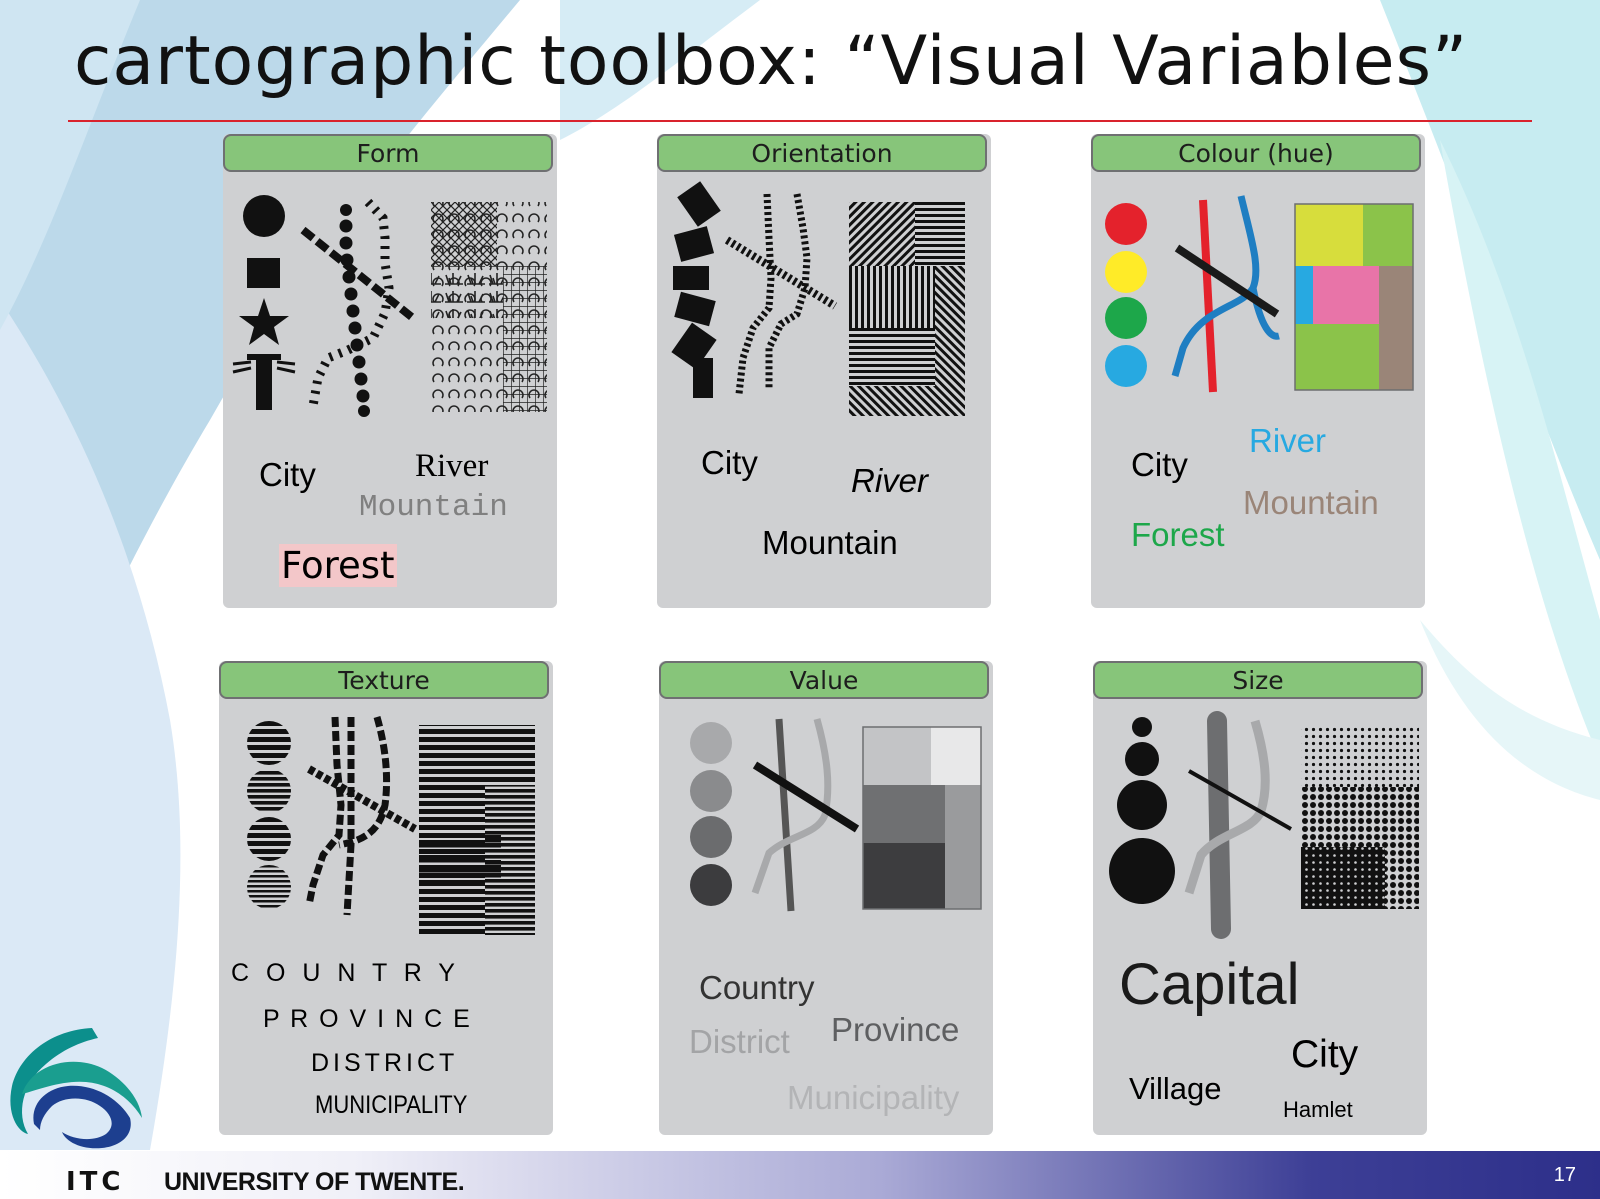  I want to click on panel-size: Size Capital City Village Hamlet, so click(1260, 898).